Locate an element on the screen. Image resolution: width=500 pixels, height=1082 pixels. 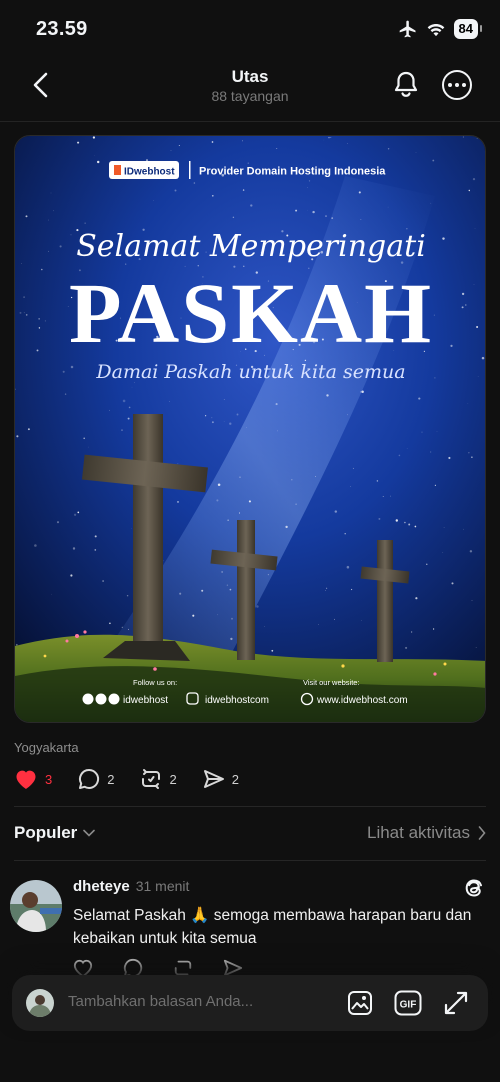
chevron-down-icon is located at coordinates (89, 833).